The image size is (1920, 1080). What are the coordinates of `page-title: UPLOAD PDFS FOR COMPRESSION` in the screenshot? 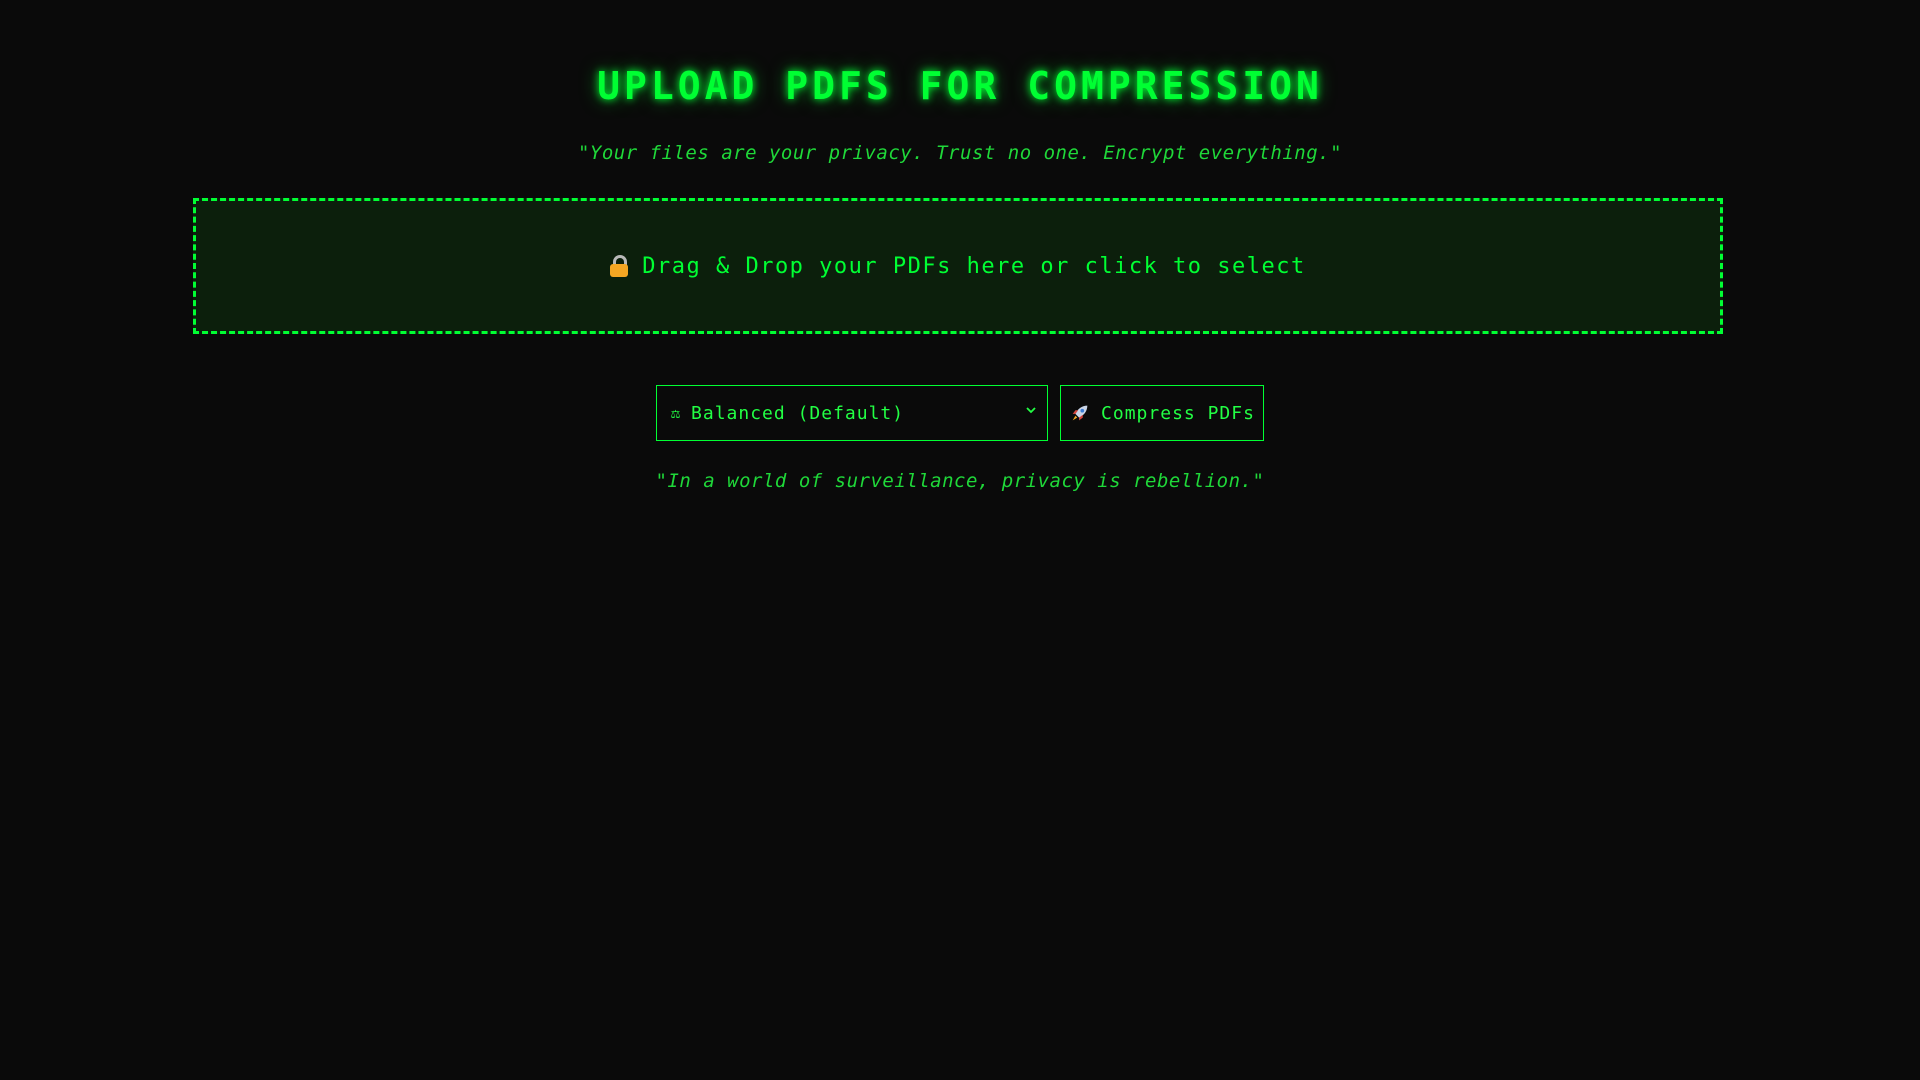 It's located at (960, 86).